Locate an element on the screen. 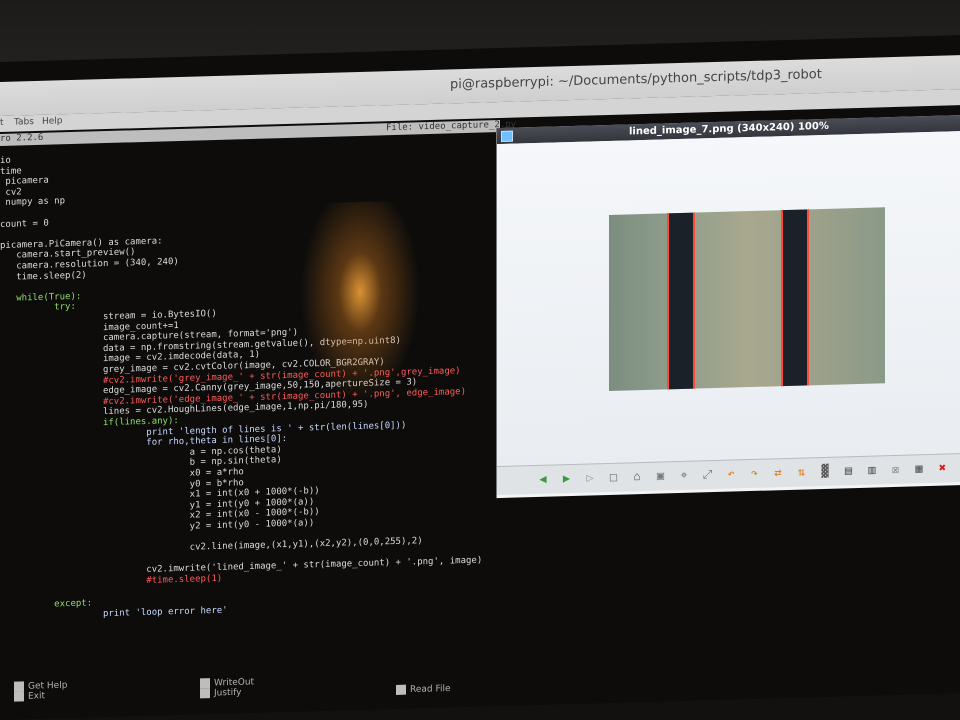 This screenshot has width=960, height=720. back-icon: ◀ is located at coordinates (543, 479).